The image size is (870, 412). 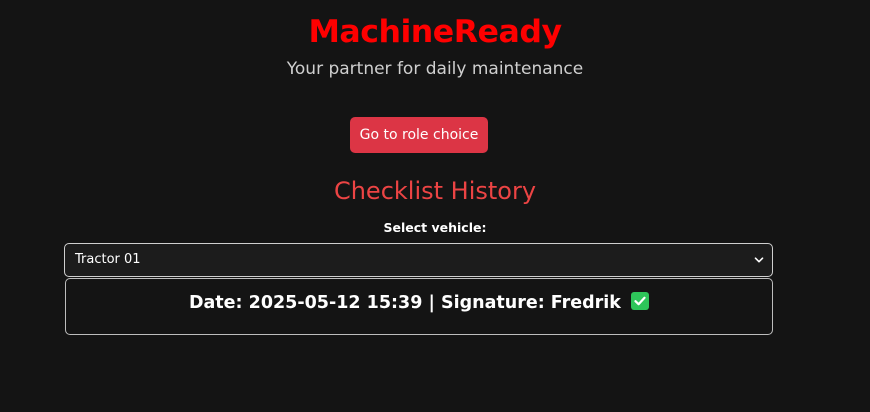 What do you see at coordinates (492, 303) in the screenshot?
I see `signature-label: Signature:` at bounding box center [492, 303].